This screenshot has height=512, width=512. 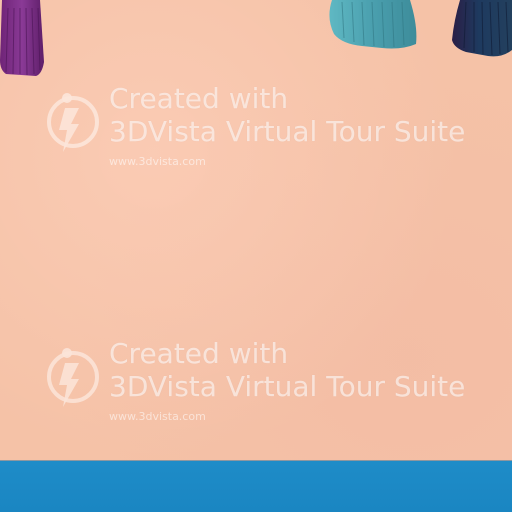 What do you see at coordinates (480, 30) in the screenshot?
I see `navy-tassel` at bounding box center [480, 30].